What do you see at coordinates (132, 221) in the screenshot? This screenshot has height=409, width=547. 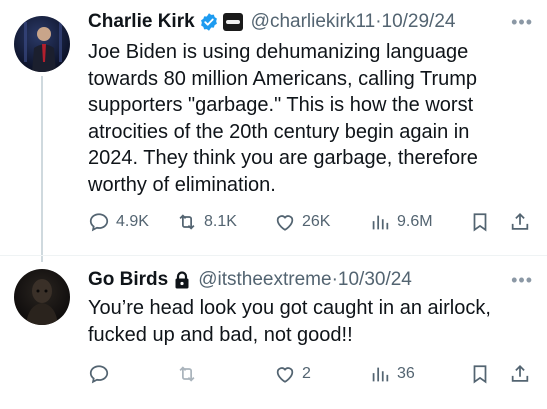 I see `reply-count: 4.9K` at bounding box center [132, 221].